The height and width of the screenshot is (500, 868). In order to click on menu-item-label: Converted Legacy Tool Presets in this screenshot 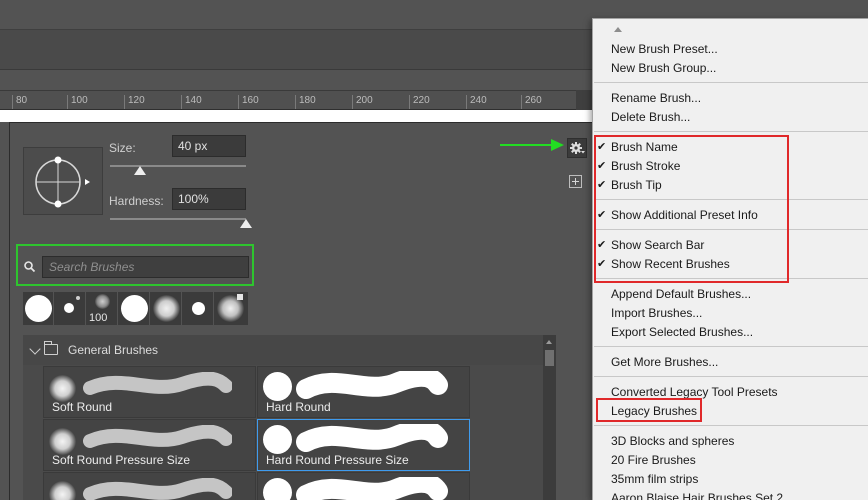, I will do `click(694, 392)`.